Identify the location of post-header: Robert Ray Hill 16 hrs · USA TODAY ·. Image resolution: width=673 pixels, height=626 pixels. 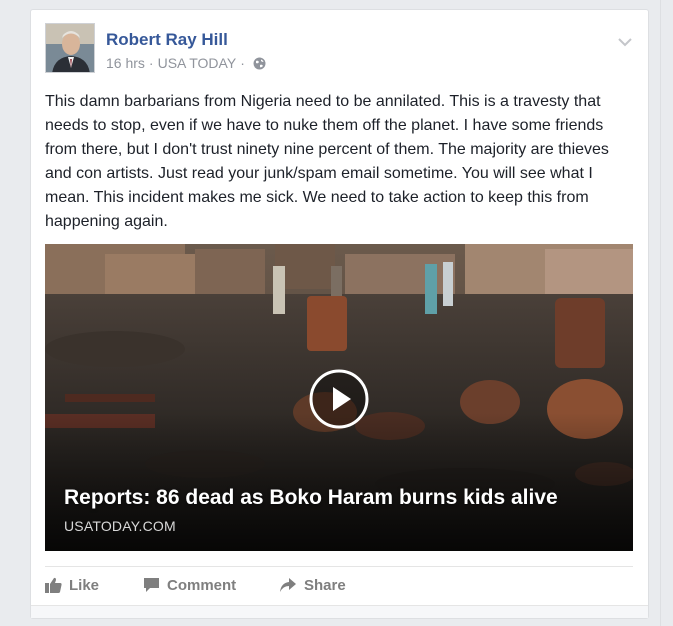
(339, 49).